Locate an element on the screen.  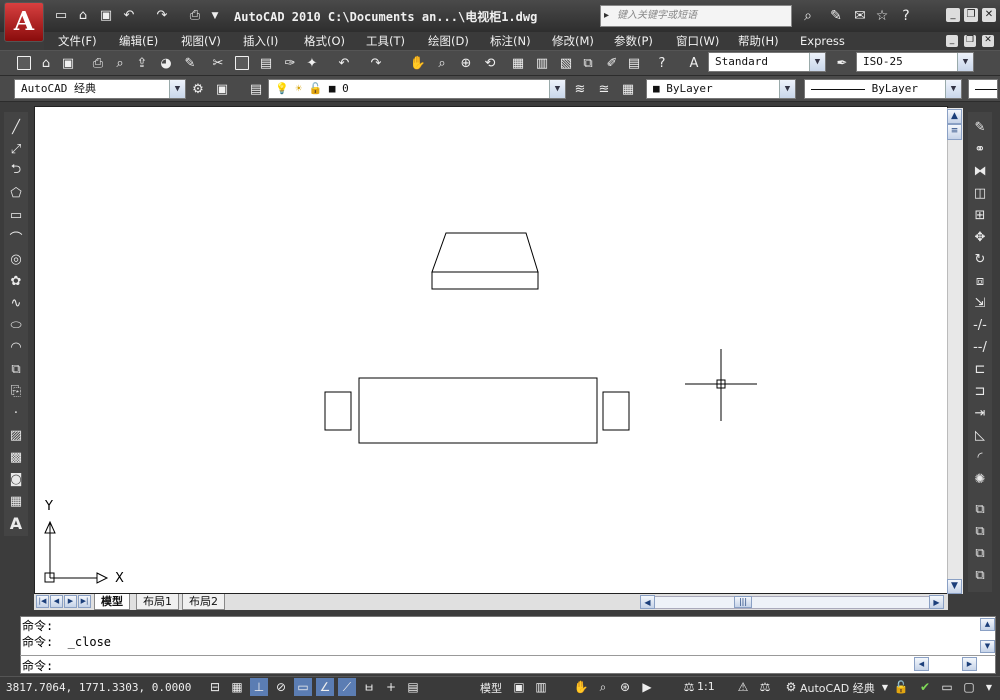
explode-icon: ✺ is located at coordinates (980, 479).